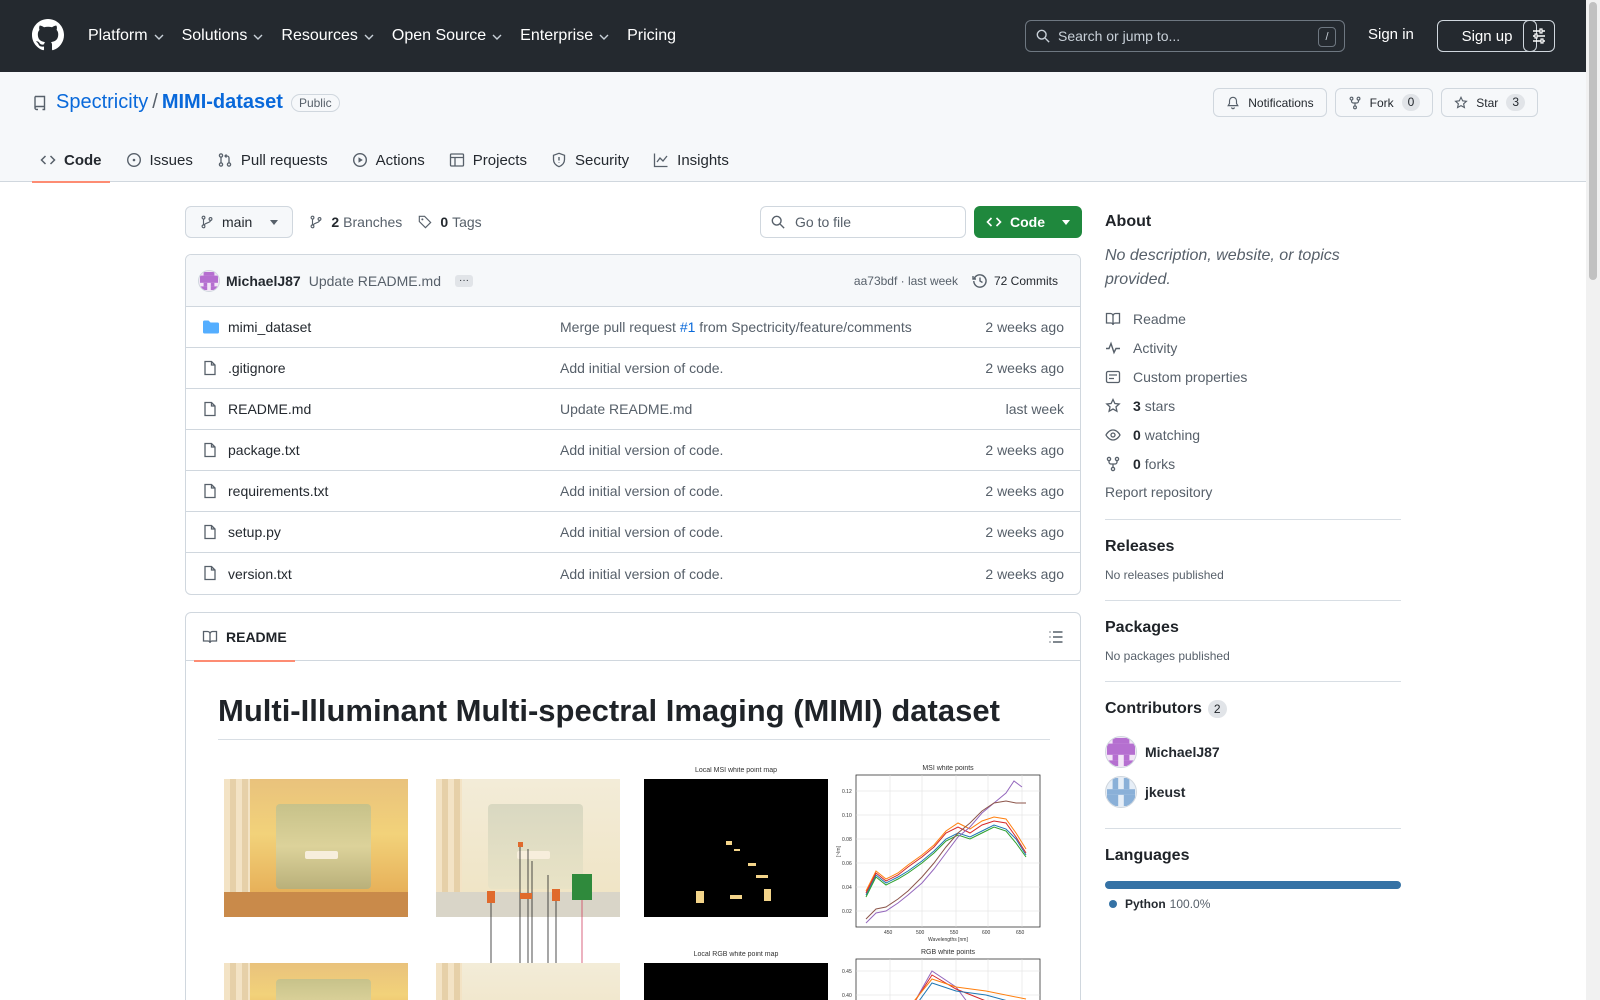 Image resolution: width=1600 pixels, height=1000 pixels. What do you see at coordinates (48, 35) in the screenshot?
I see `github-logo-icon` at bounding box center [48, 35].